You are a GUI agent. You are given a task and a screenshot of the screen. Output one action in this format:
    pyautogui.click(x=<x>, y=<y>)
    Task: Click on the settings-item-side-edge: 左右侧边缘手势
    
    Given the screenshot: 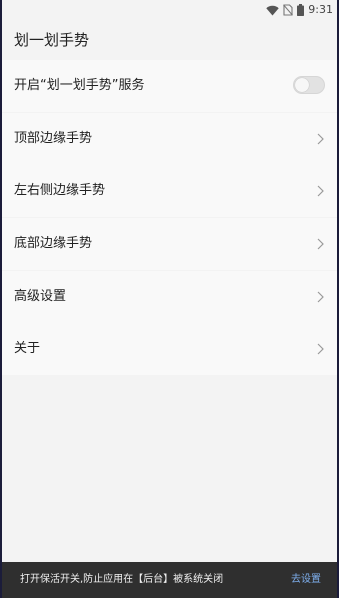 What is the action you would take?
    pyautogui.click(x=169, y=191)
    